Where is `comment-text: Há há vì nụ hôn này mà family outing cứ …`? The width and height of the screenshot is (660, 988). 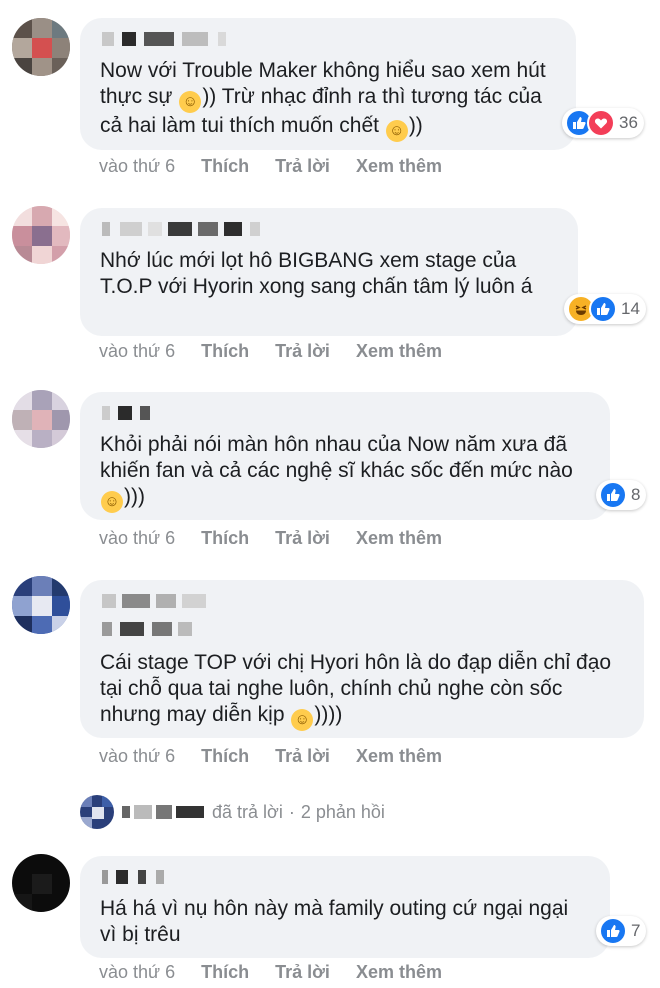 comment-text: Há há vì nụ hôn này mà family outing cứ … is located at coordinates (334, 921).